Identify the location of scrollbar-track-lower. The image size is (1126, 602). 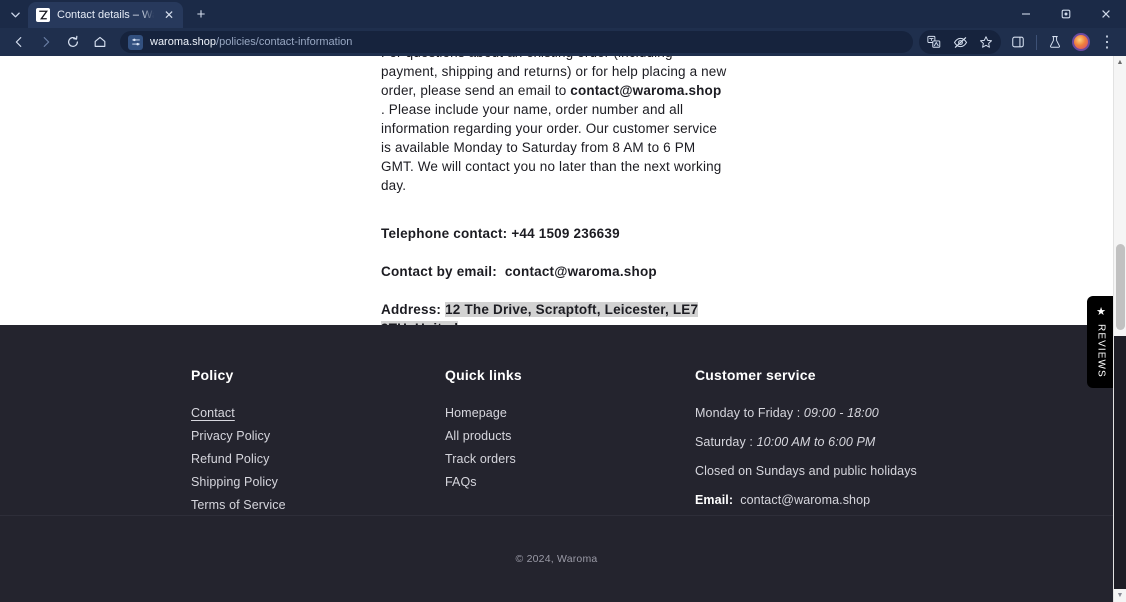
(1120, 462).